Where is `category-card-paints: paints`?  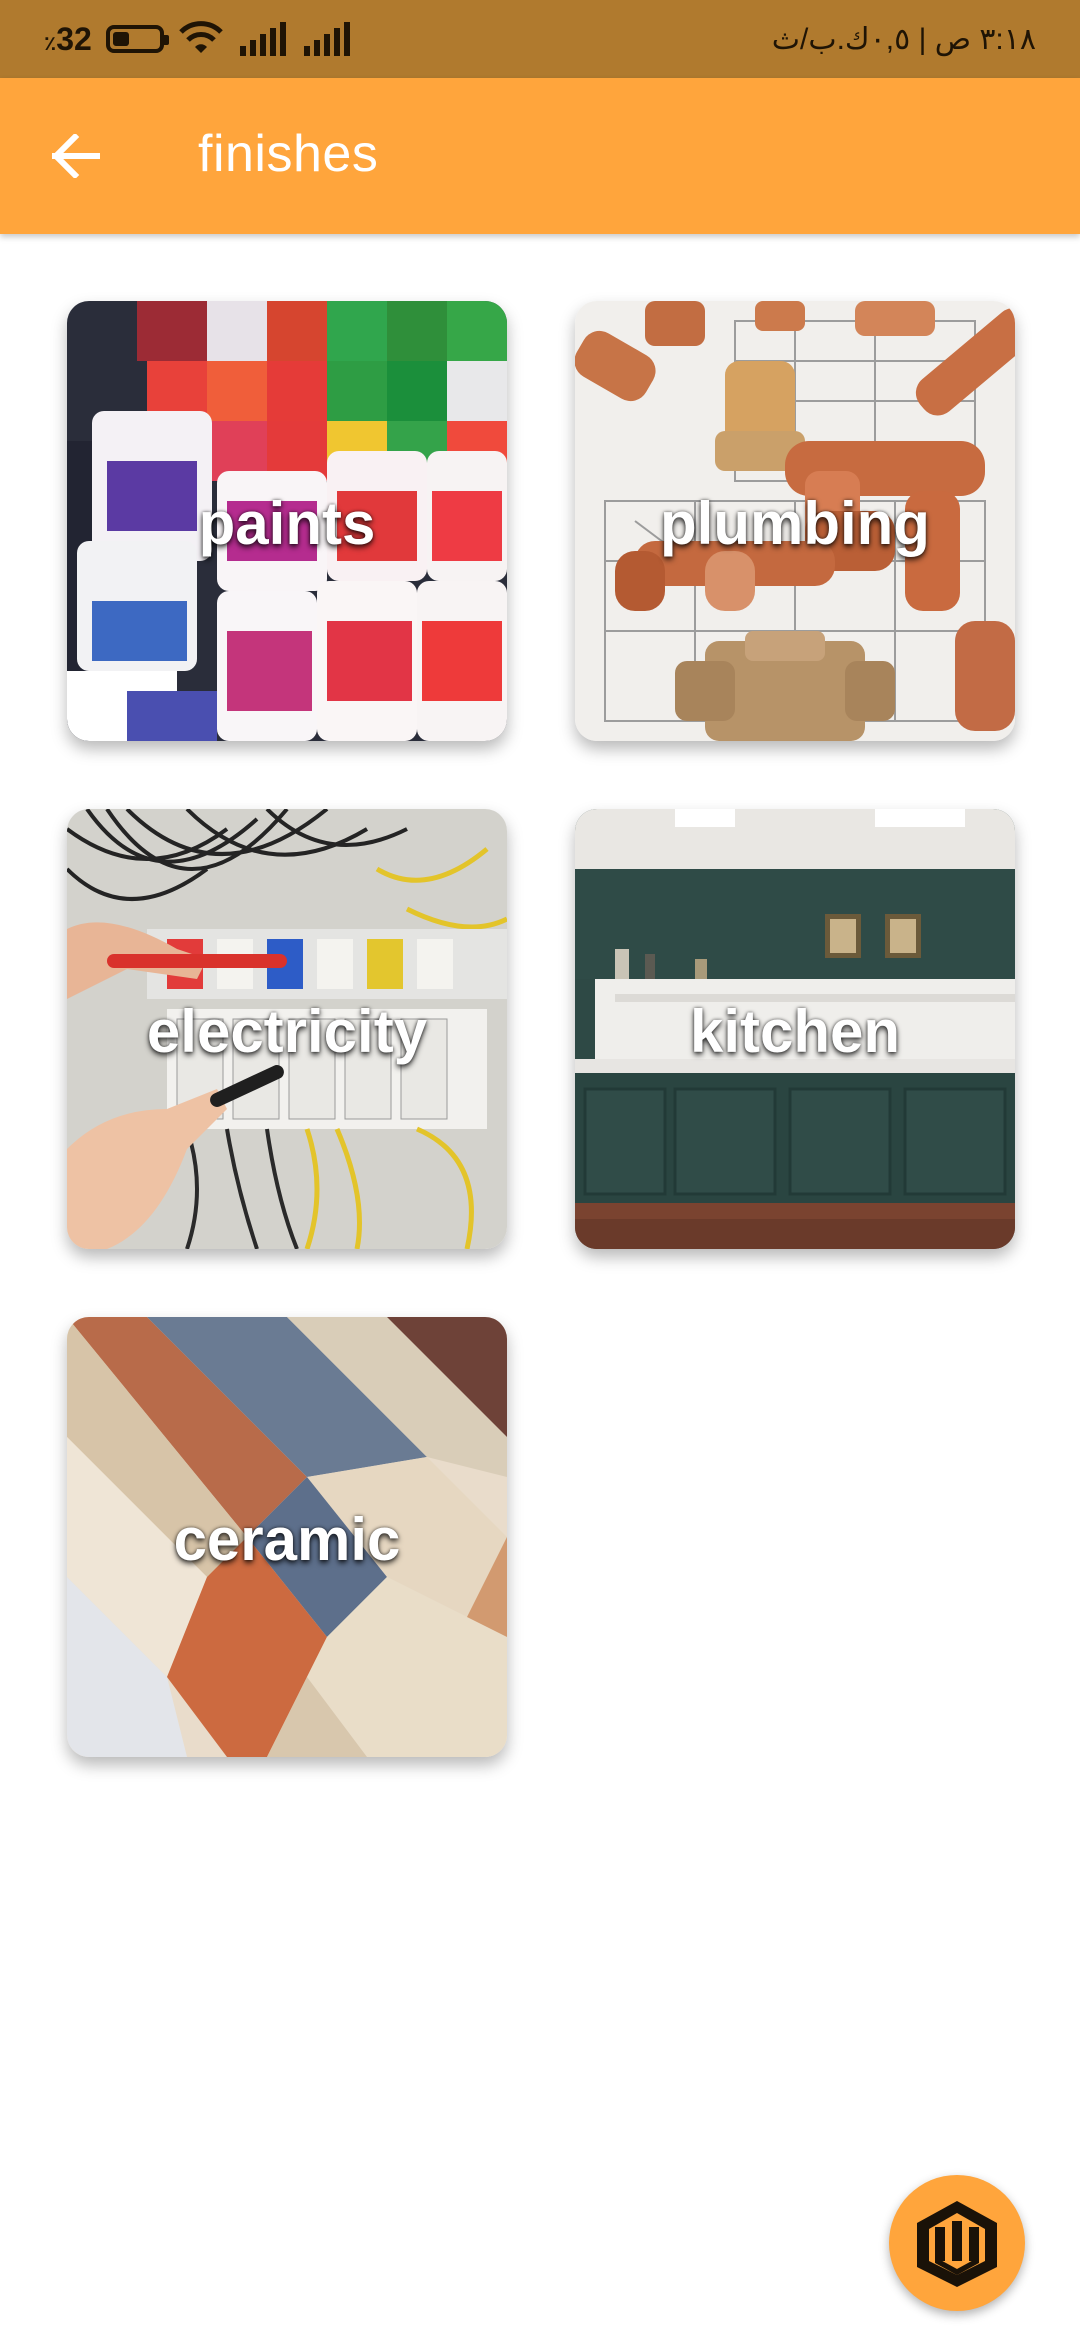
category-card-paints: paints is located at coordinates (287, 521).